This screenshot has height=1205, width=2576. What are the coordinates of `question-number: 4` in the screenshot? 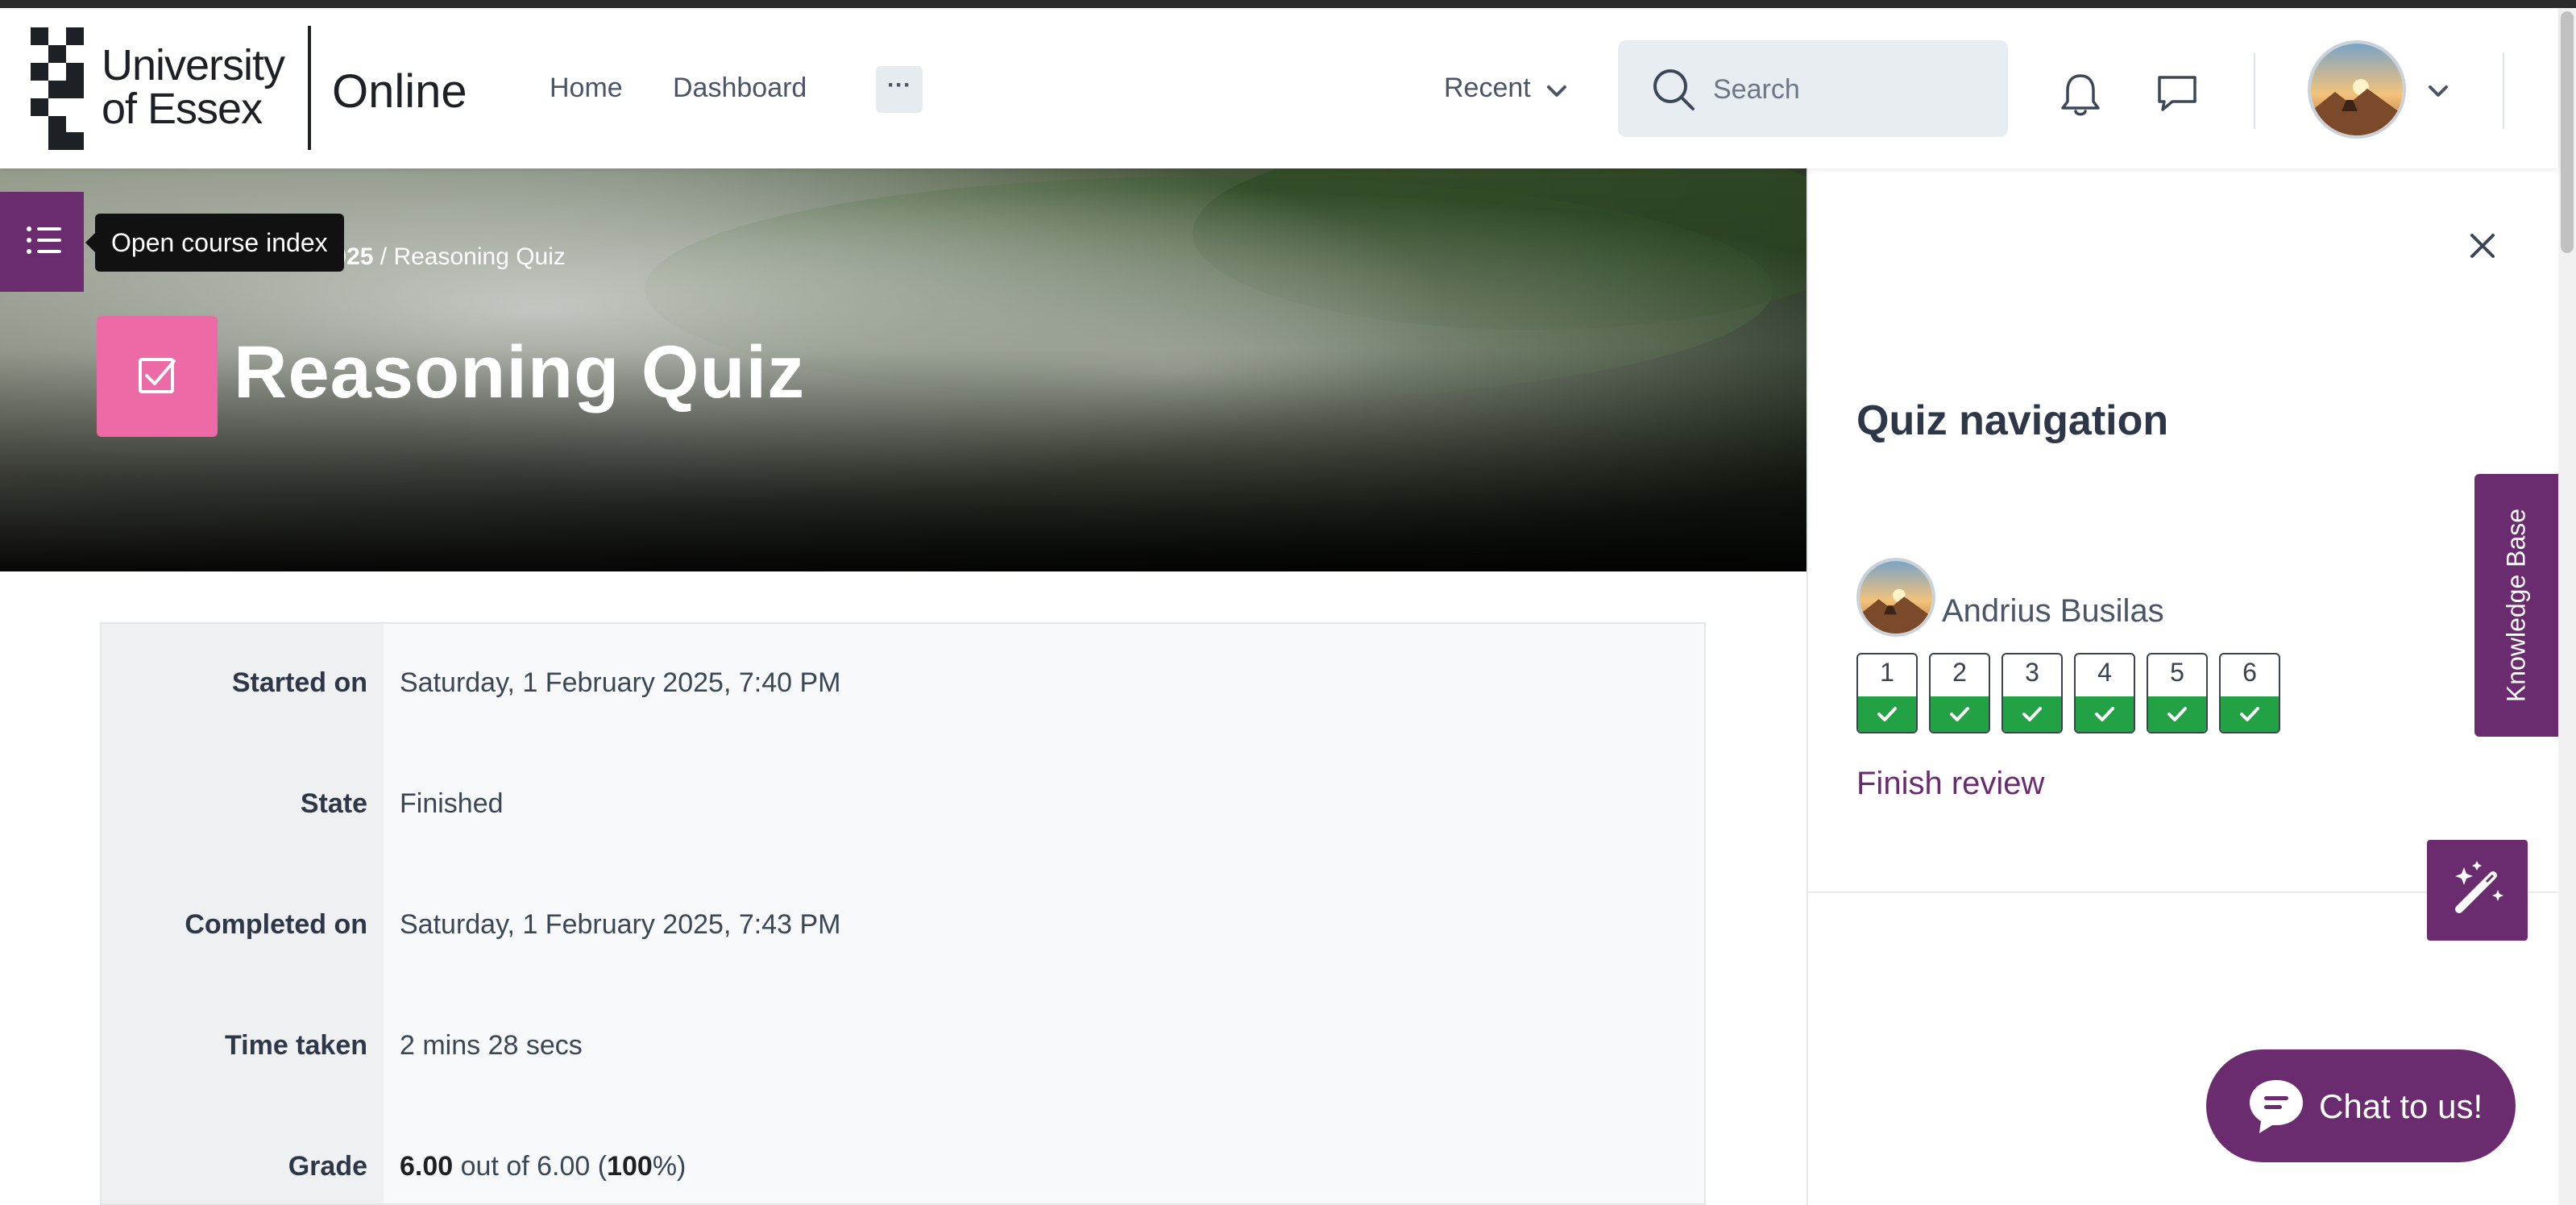 It's located at (2104, 672).